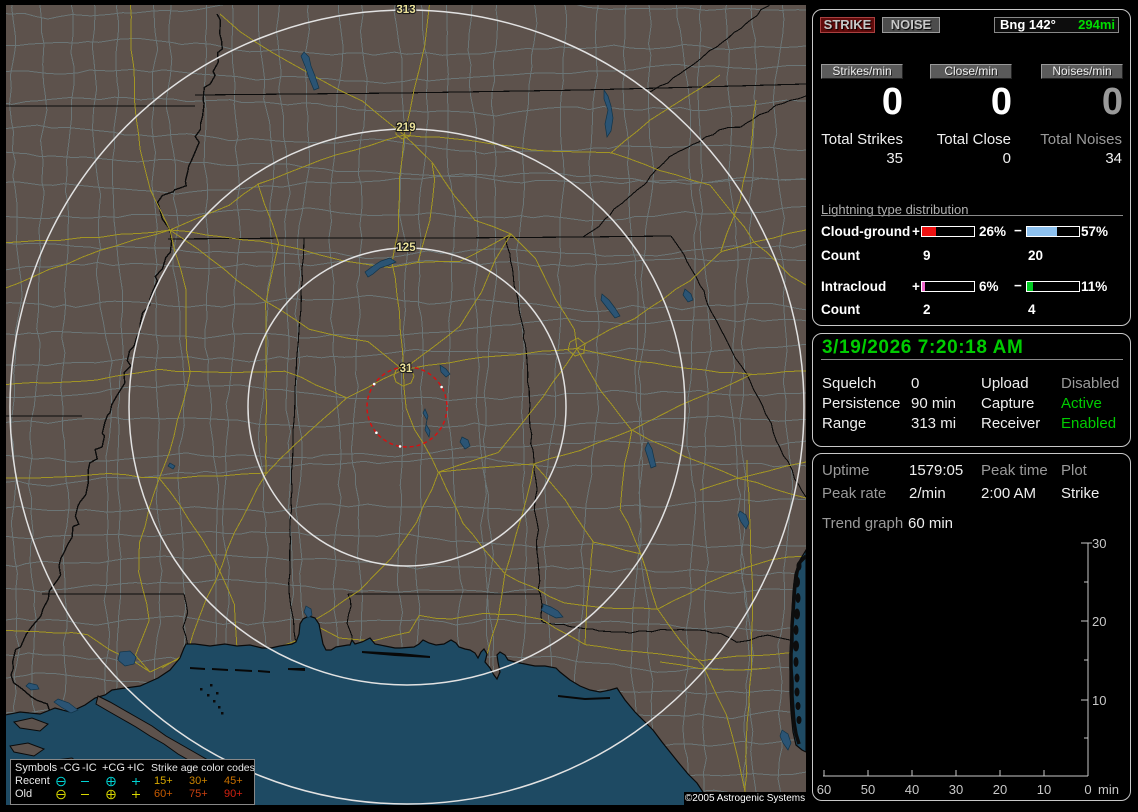  I want to click on svg-text: 219, so click(405, 128).